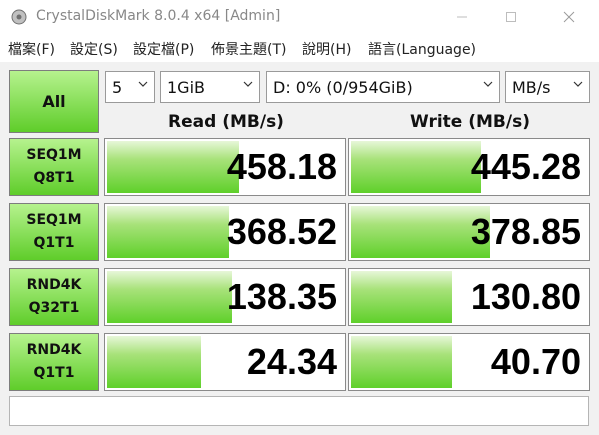 This screenshot has height=435, width=599. Describe the element at coordinates (19, 17) in the screenshot. I see `crystaldiskmark-app-icon` at that location.